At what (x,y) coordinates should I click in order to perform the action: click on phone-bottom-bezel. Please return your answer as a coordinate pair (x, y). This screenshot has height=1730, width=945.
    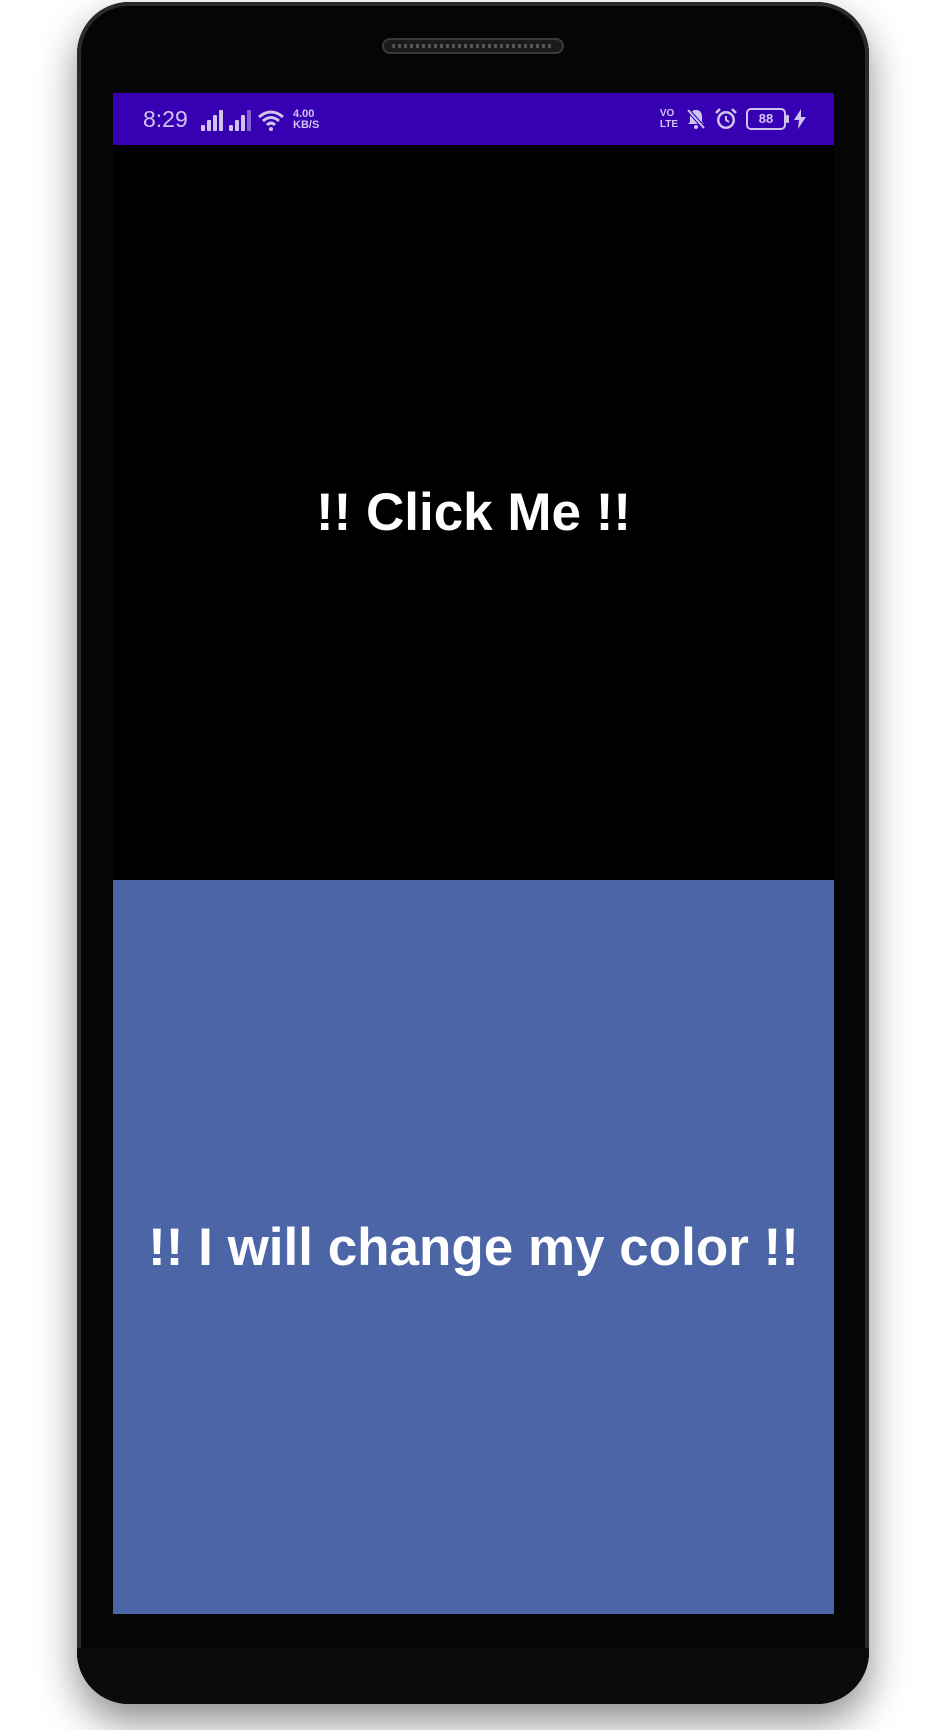
    Looking at the image, I should click on (473, 1676).